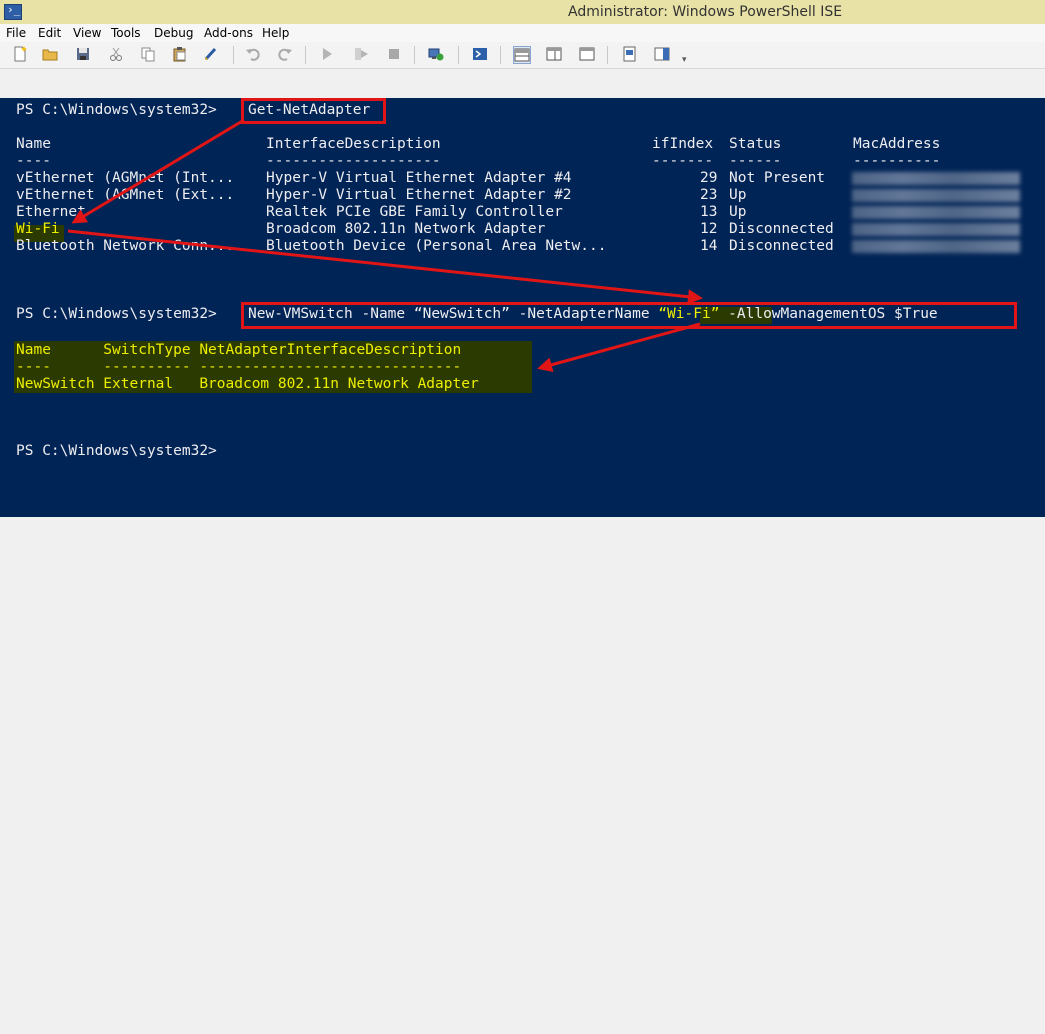 Image resolution: width=1045 pixels, height=1034 pixels. I want to click on cut-icon, so click(116, 54).